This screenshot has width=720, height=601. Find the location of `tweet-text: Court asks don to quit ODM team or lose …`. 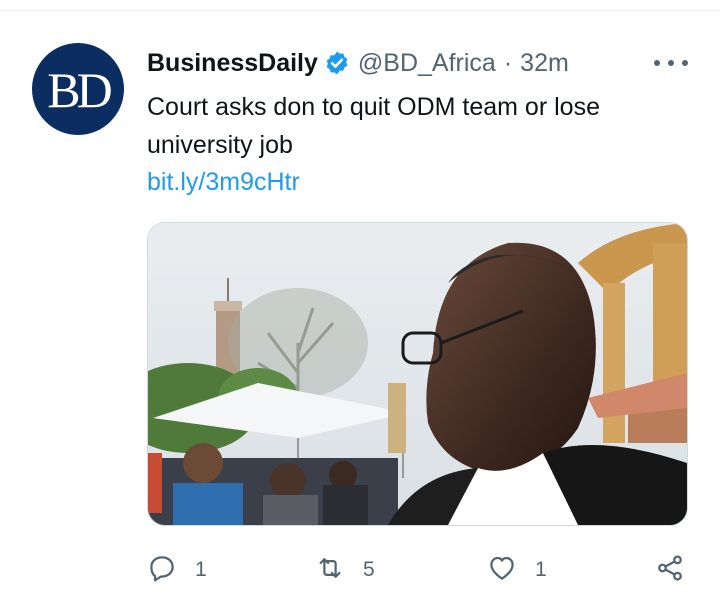

tweet-text: Court asks don to quit ODM team or lose … is located at coordinates (373, 126).